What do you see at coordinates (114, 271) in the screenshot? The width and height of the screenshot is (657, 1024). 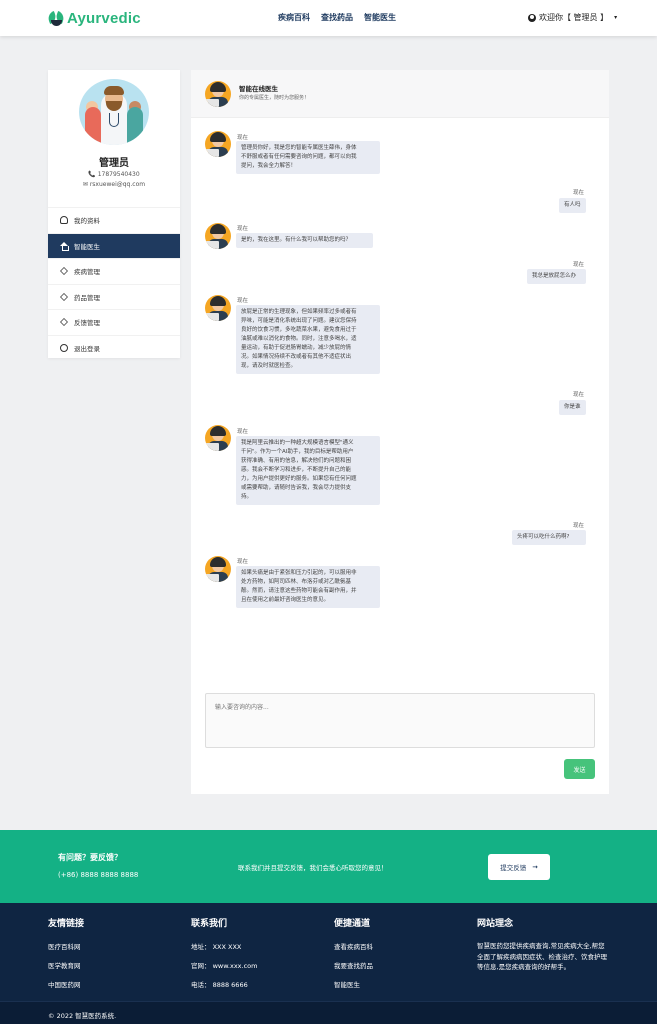 I see `sidebar-item-disease-management: 疾病管理` at bounding box center [114, 271].